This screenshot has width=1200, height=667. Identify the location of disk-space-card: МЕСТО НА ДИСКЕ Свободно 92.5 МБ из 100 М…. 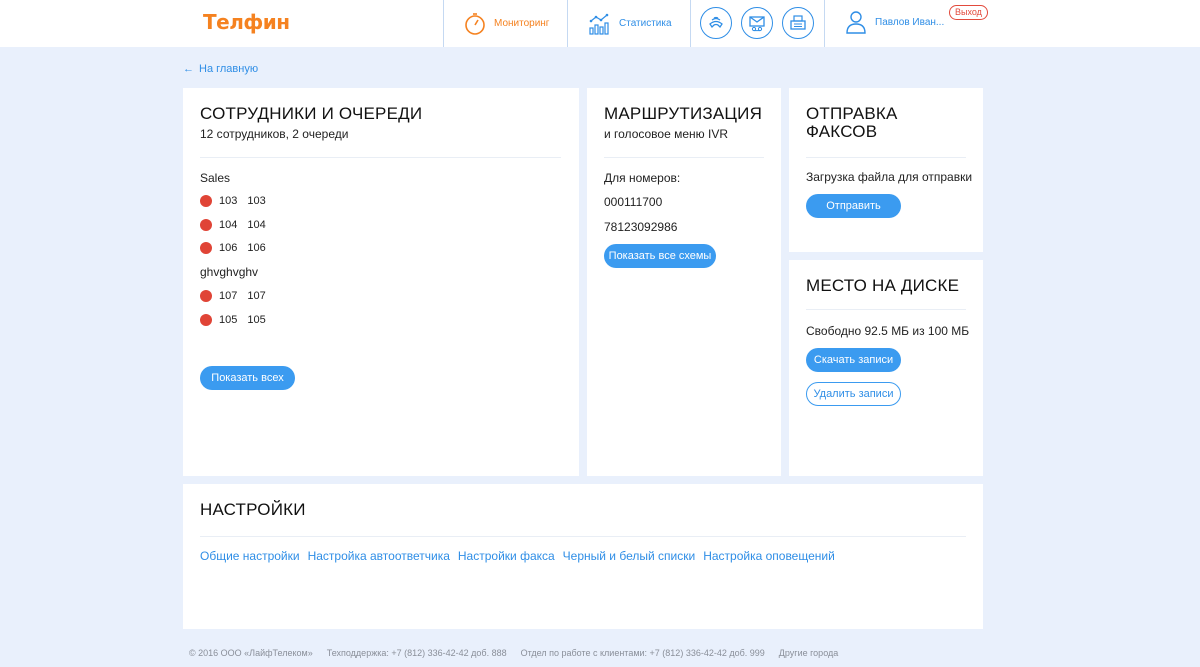
(886, 368).